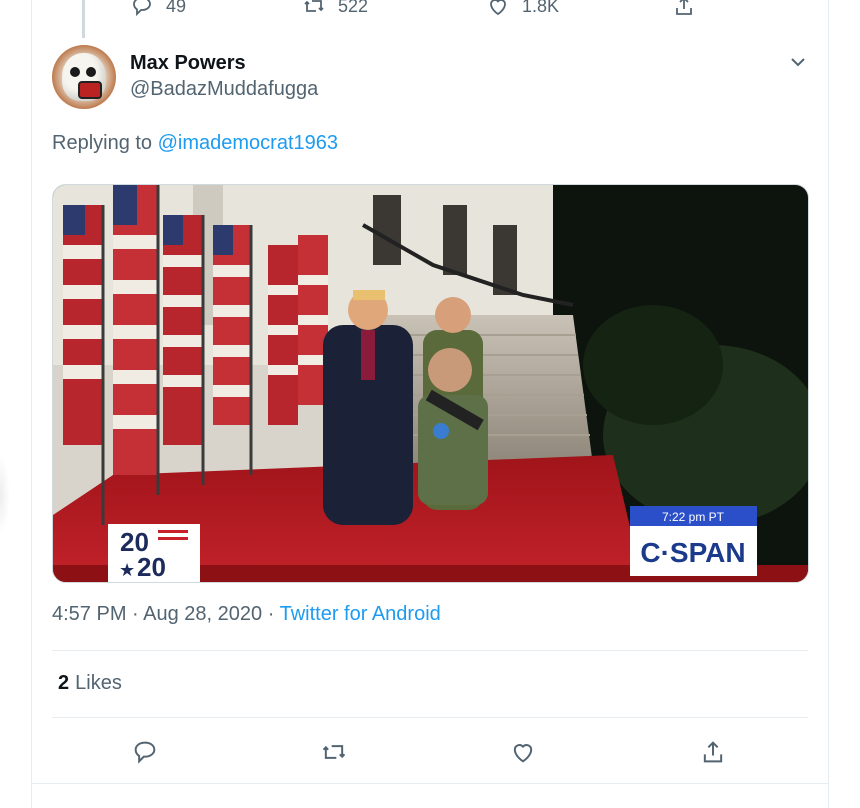 The image size is (860, 808). What do you see at coordinates (64, 683) in the screenshot?
I see `likes-count: 2` at bounding box center [64, 683].